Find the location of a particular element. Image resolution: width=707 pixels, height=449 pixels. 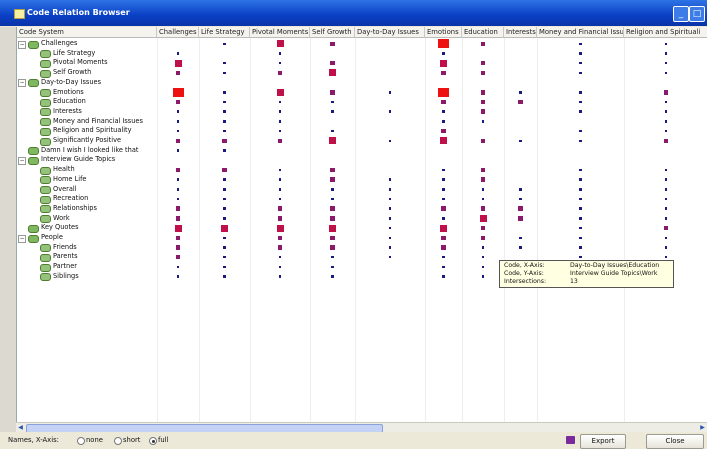

code-label: Home Life is located at coordinates (69, 180).